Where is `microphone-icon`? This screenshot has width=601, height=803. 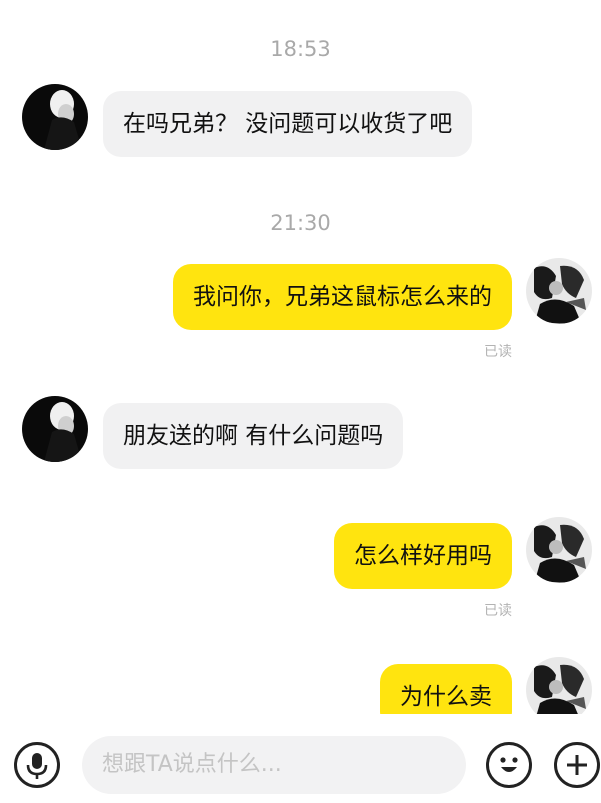 microphone-icon is located at coordinates (37, 765).